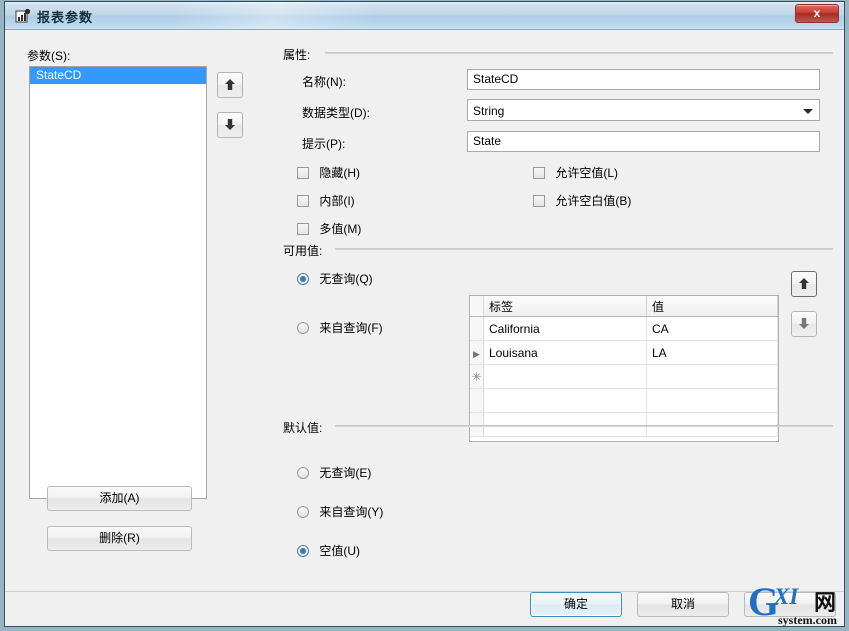 The height and width of the screenshot is (631, 849). I want to click on row-value-cell, so click(712, 376).